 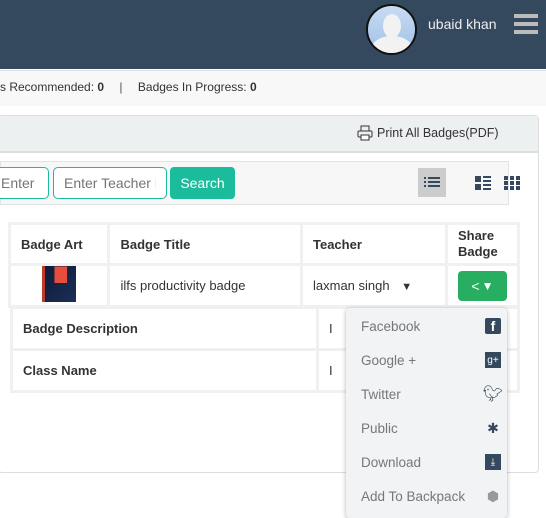 I want to click on recommended-label: s Recommended:, so click(x=47, y=87).